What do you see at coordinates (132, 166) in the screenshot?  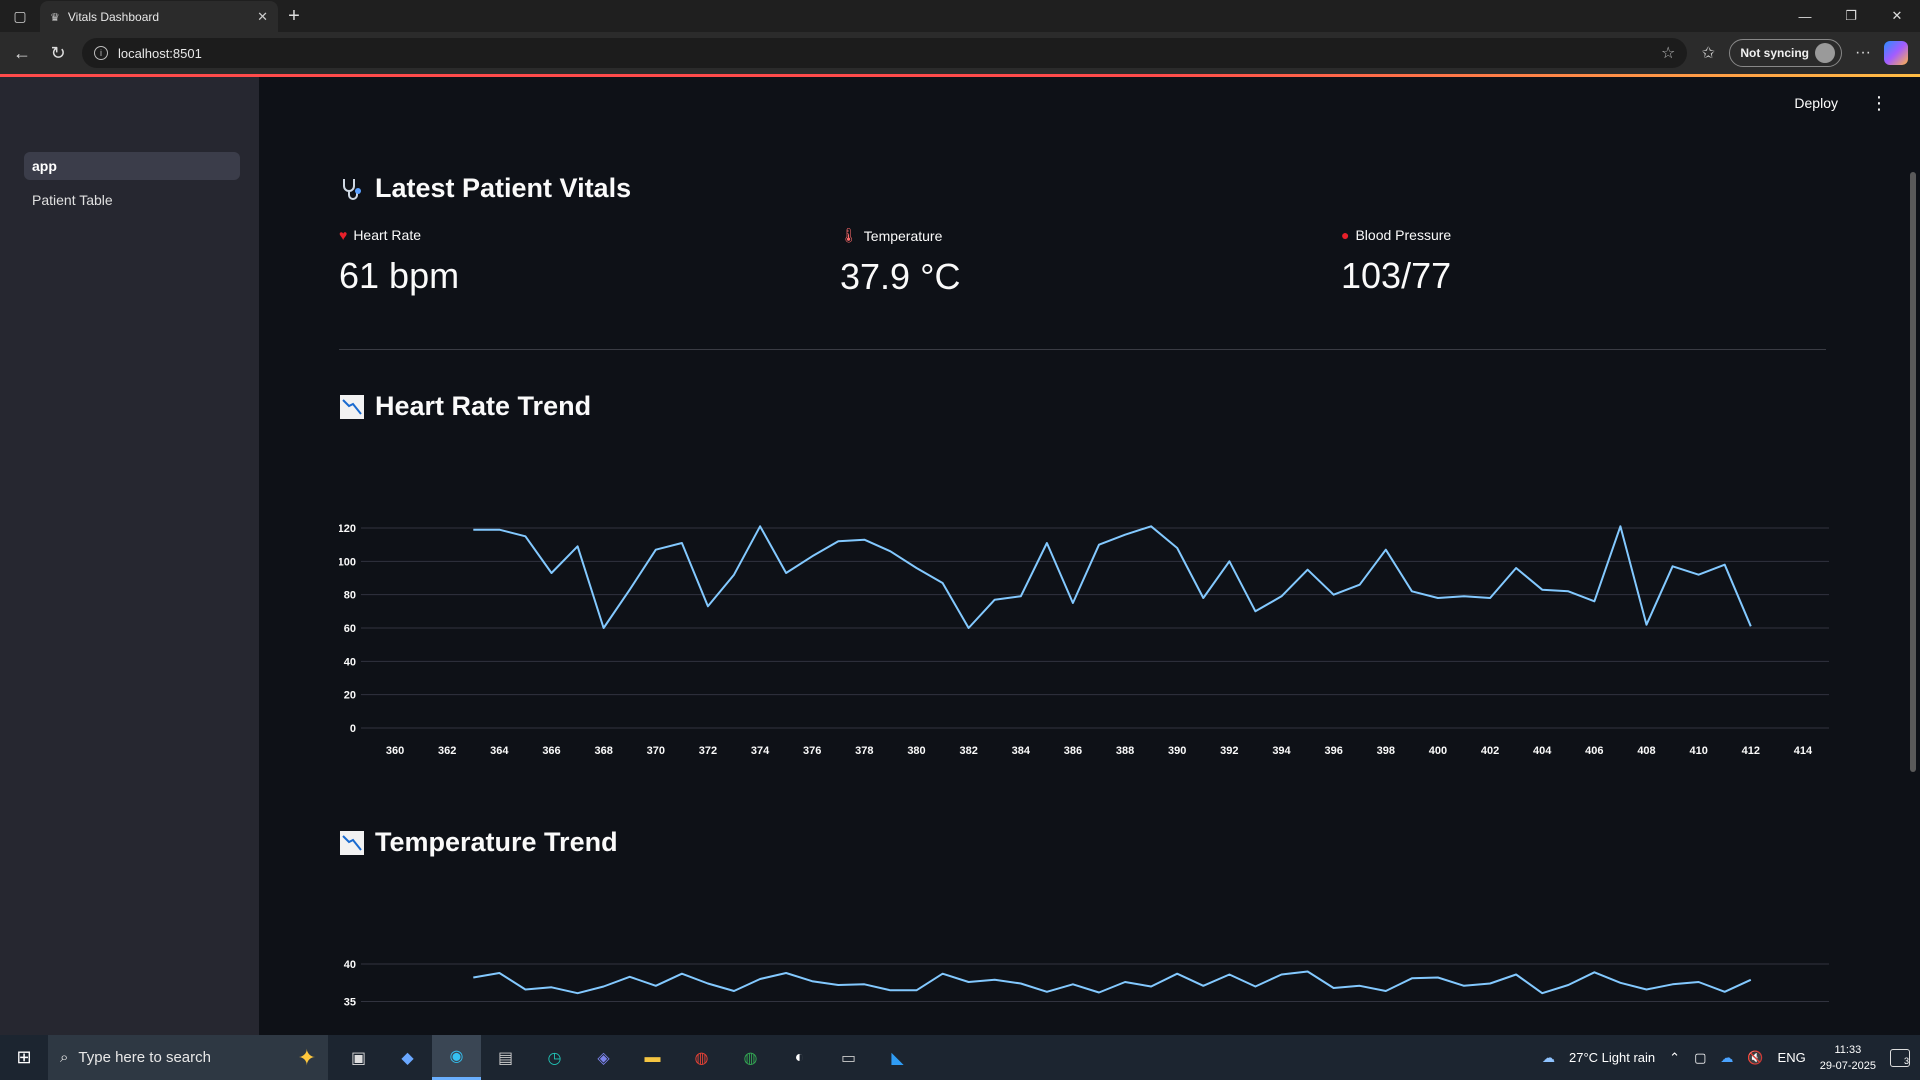 I see `sidebar-item-app: app` at bounding box center [132, 166].